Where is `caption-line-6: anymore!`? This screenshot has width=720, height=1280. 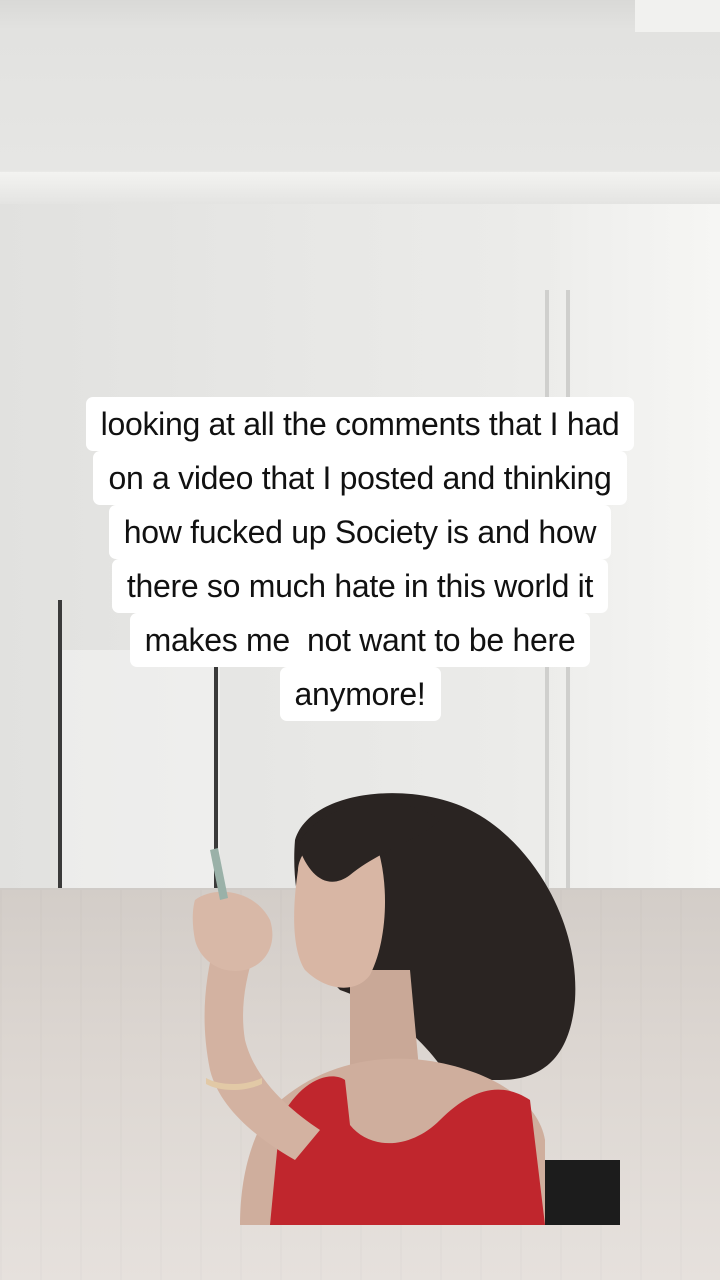 caption-line-6: anymore! is located at coordinates (360, 694).